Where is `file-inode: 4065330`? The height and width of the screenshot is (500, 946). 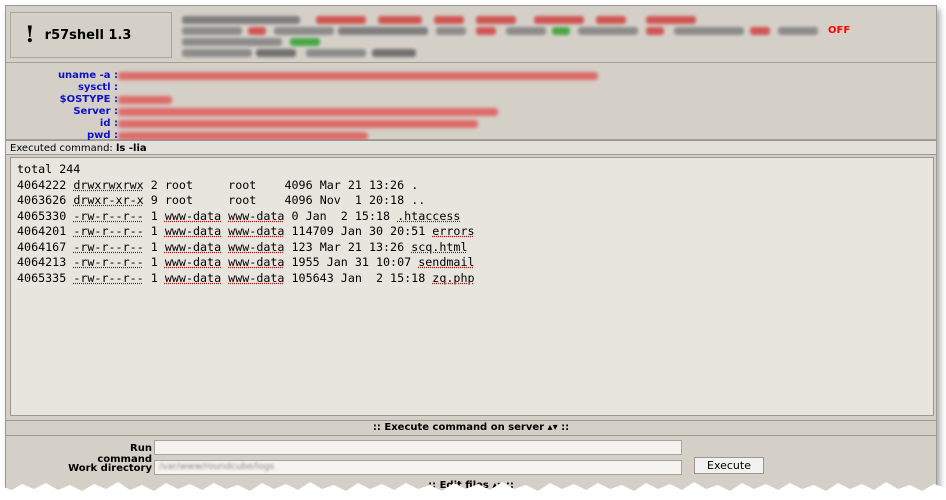
file-inode: 4065330 is located at coordinates (42, 215).